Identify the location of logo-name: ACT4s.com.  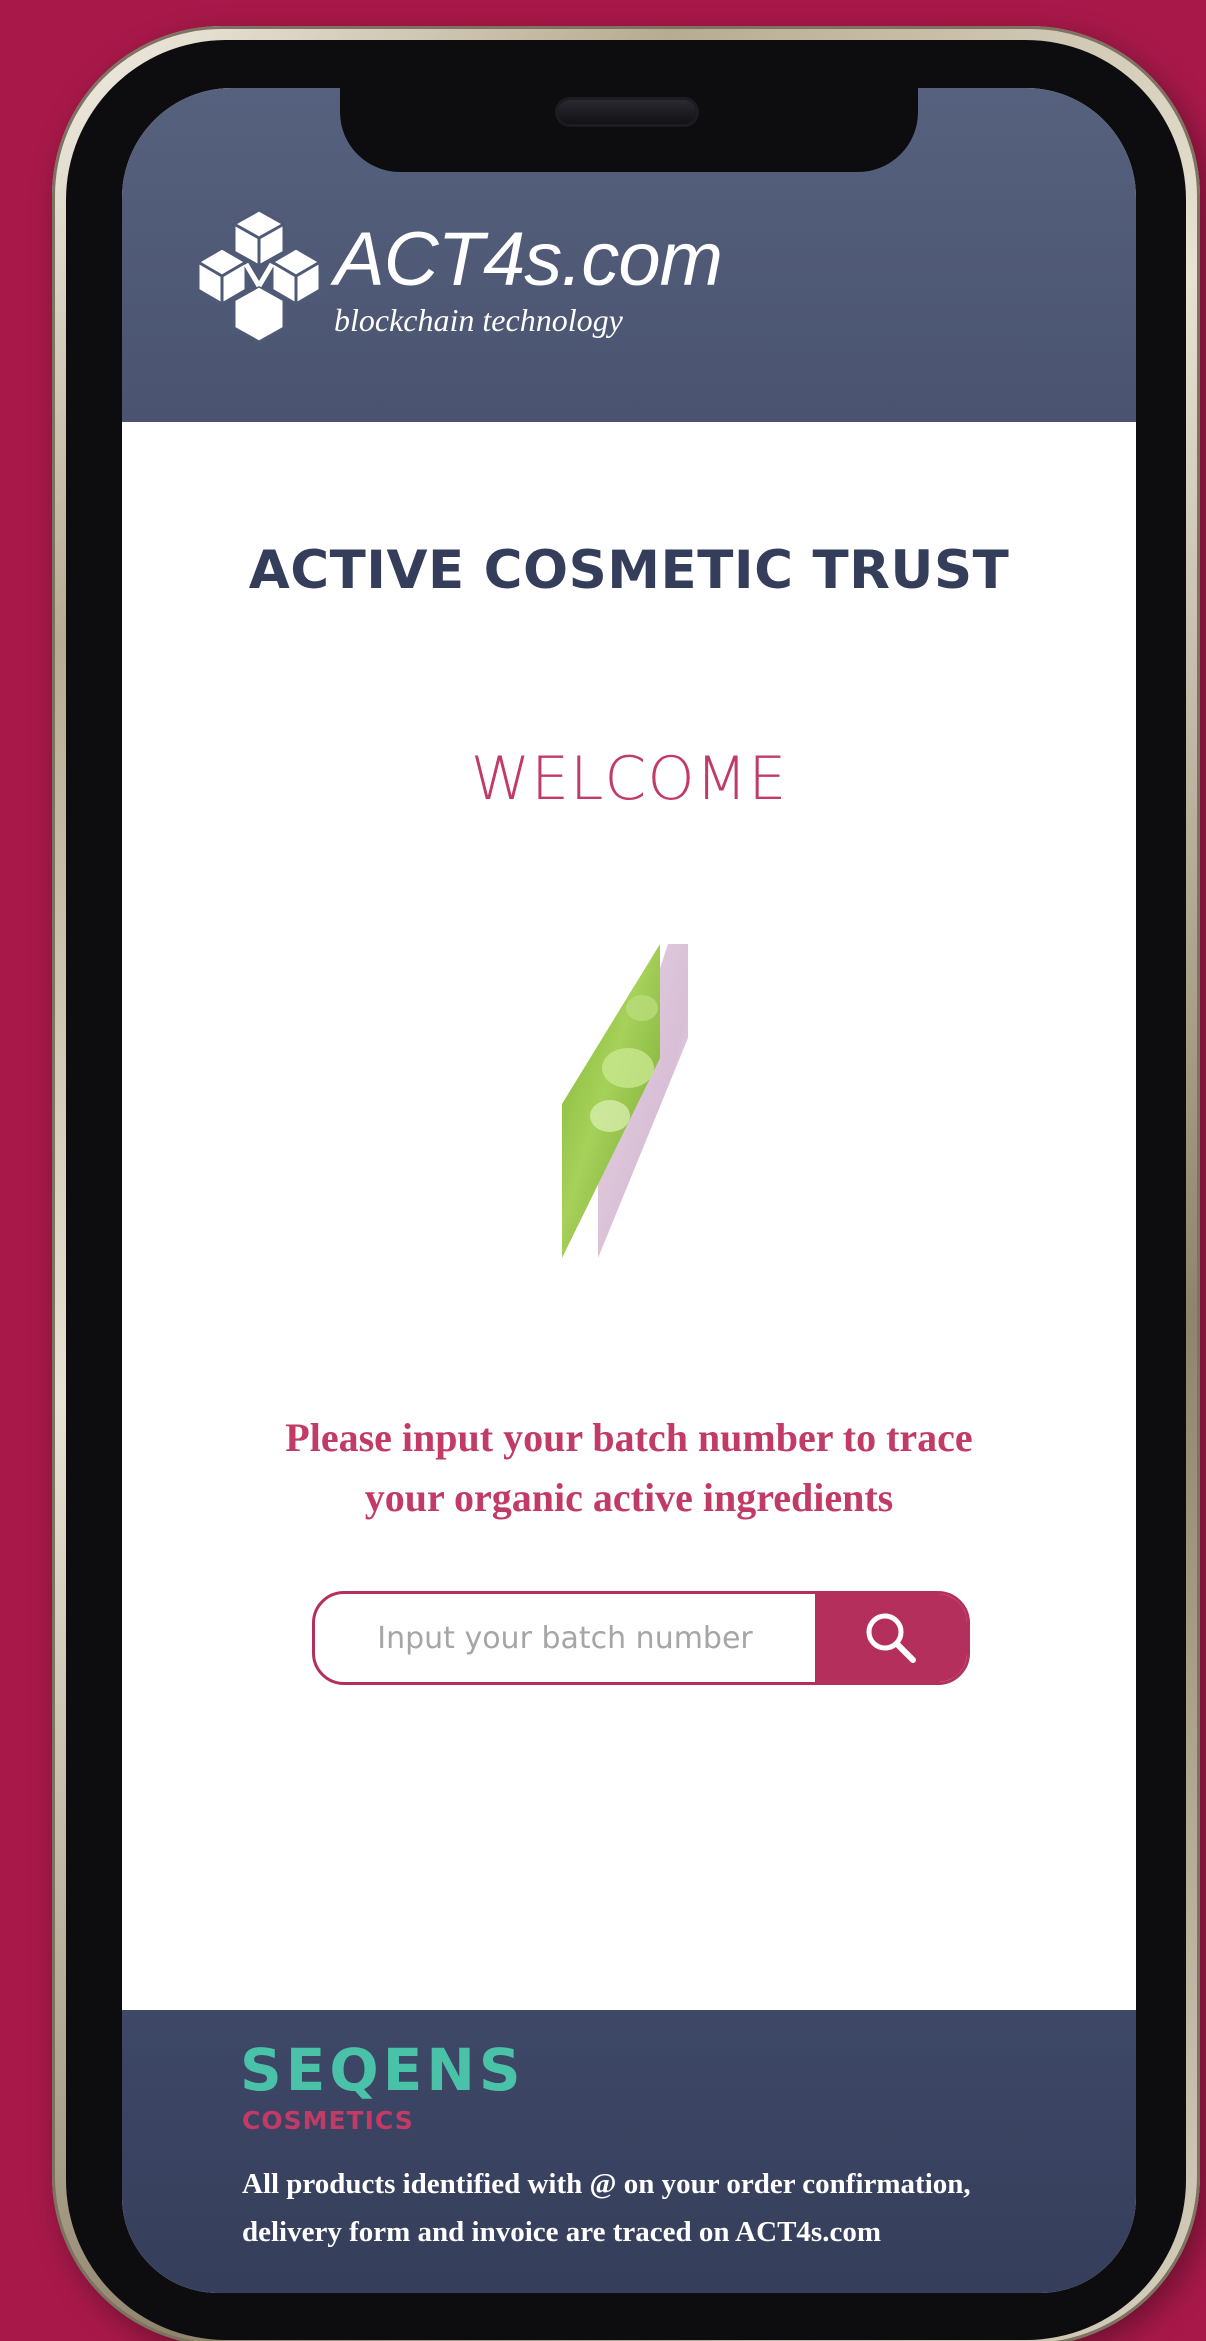
(528, 259).